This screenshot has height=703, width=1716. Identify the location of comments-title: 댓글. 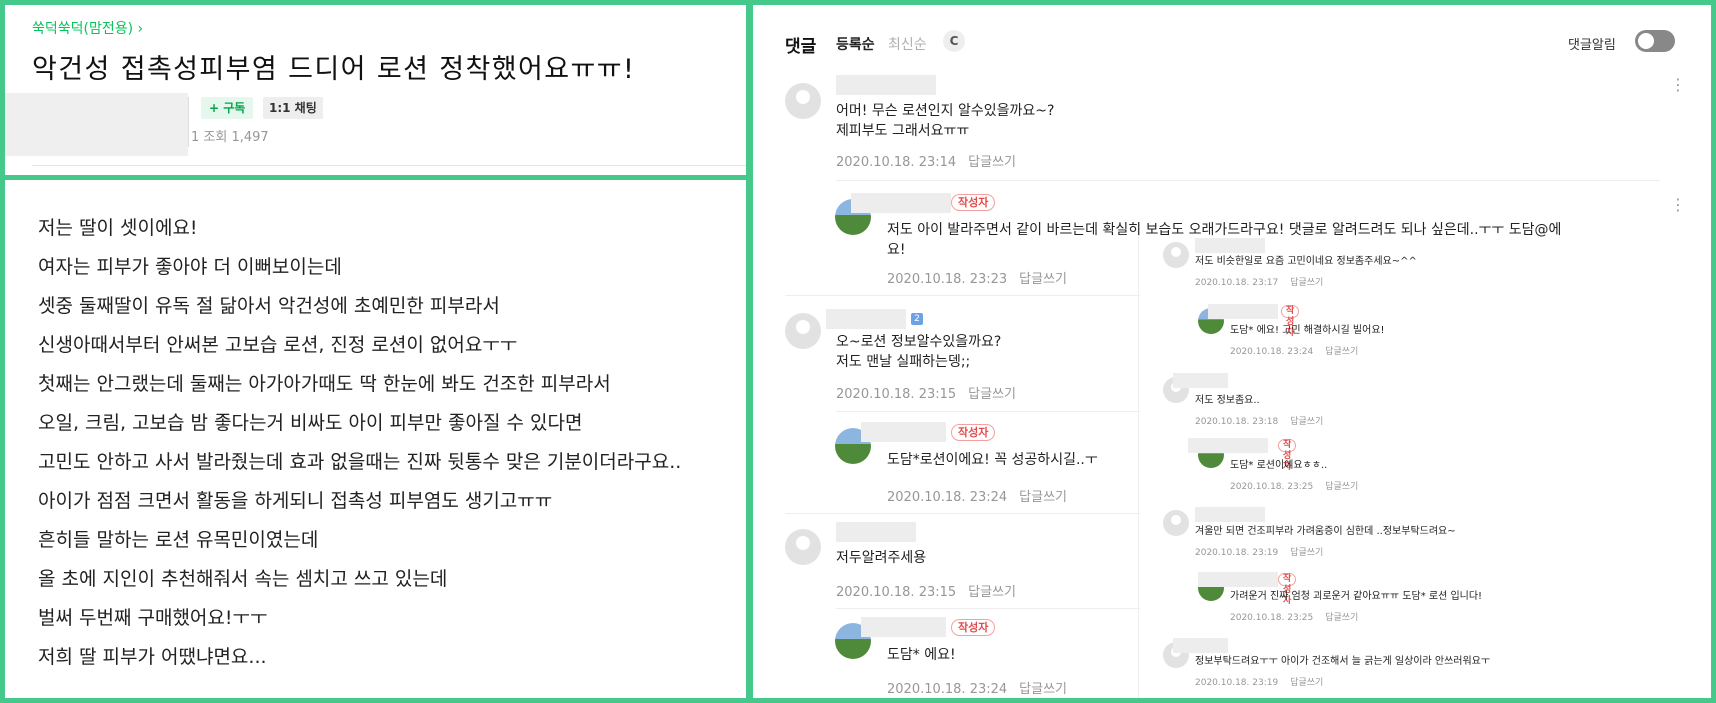
(801, 47).